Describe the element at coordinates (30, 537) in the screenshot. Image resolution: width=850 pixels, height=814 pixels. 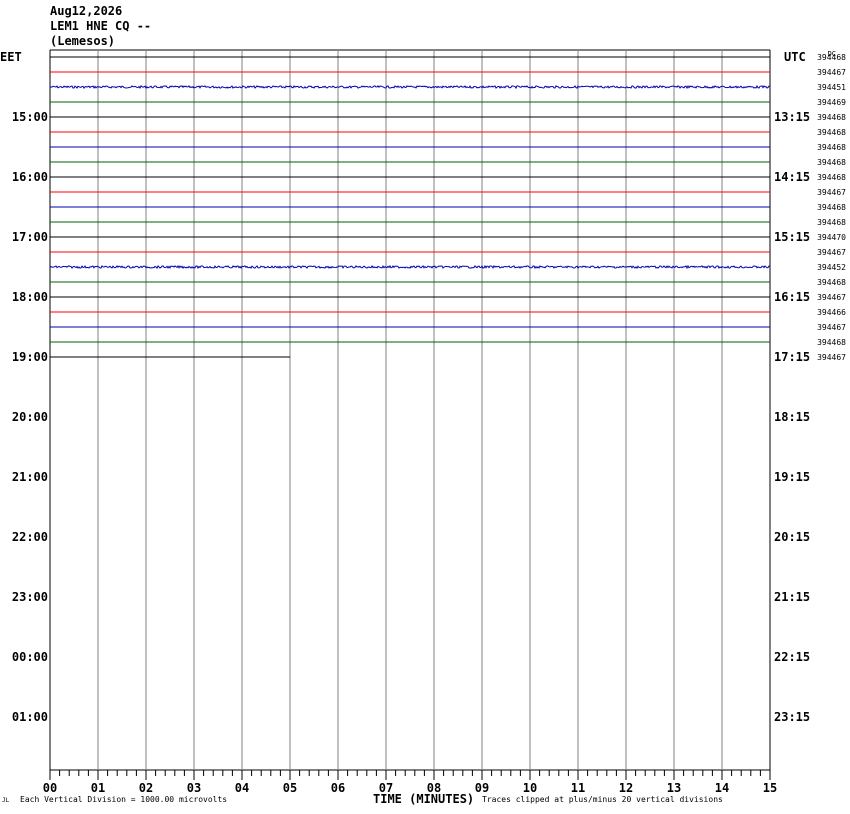
I see `left-hour-label: 22:00` at that location.